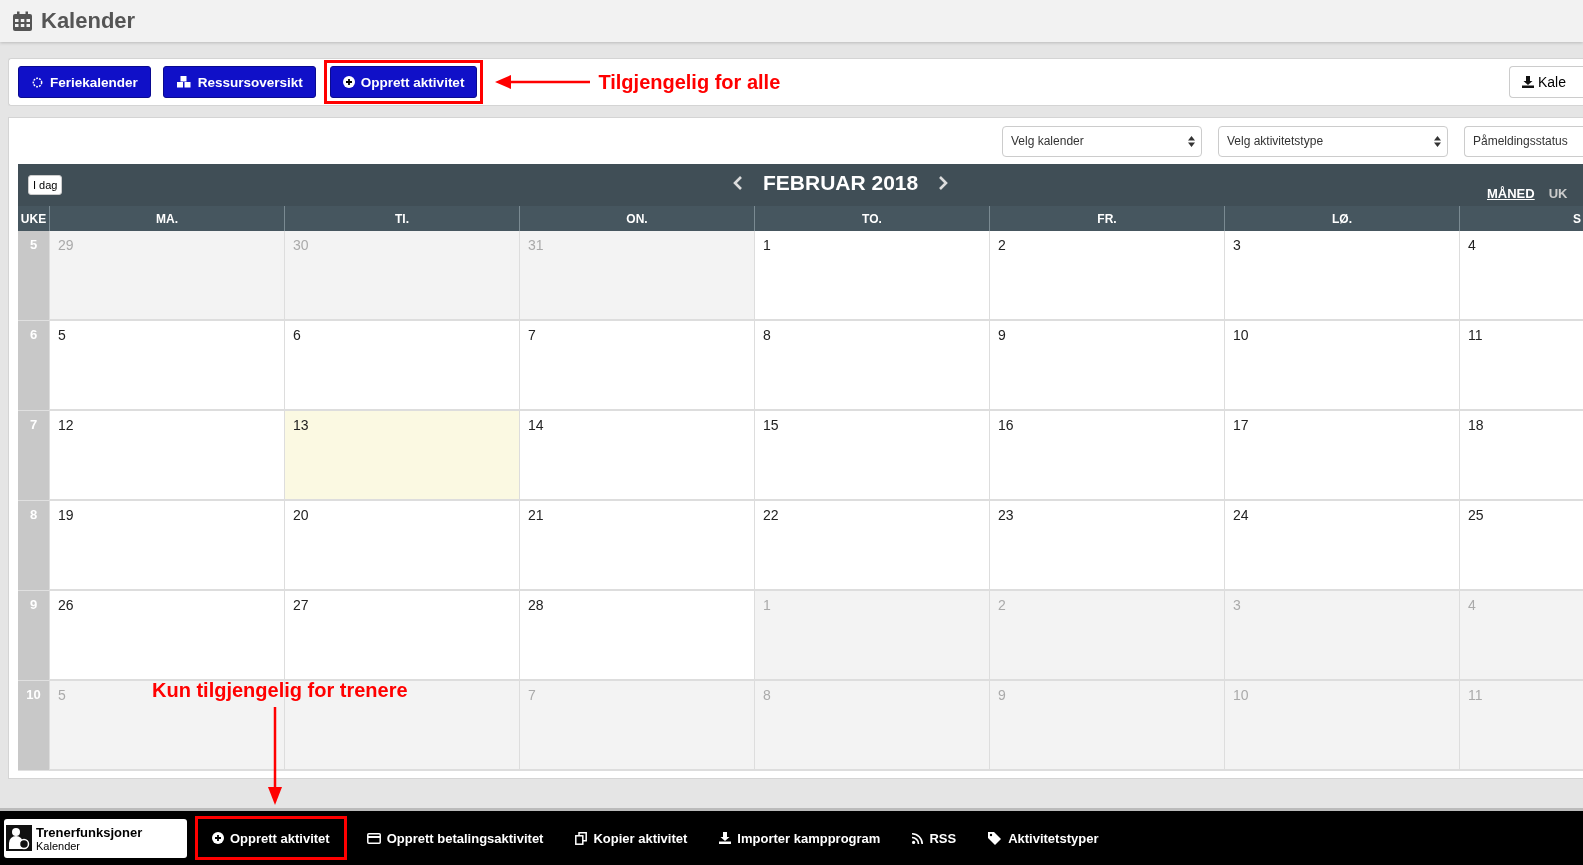 The image size is (1583, 865). I want to click on day-number: 6, so click(297, 335).